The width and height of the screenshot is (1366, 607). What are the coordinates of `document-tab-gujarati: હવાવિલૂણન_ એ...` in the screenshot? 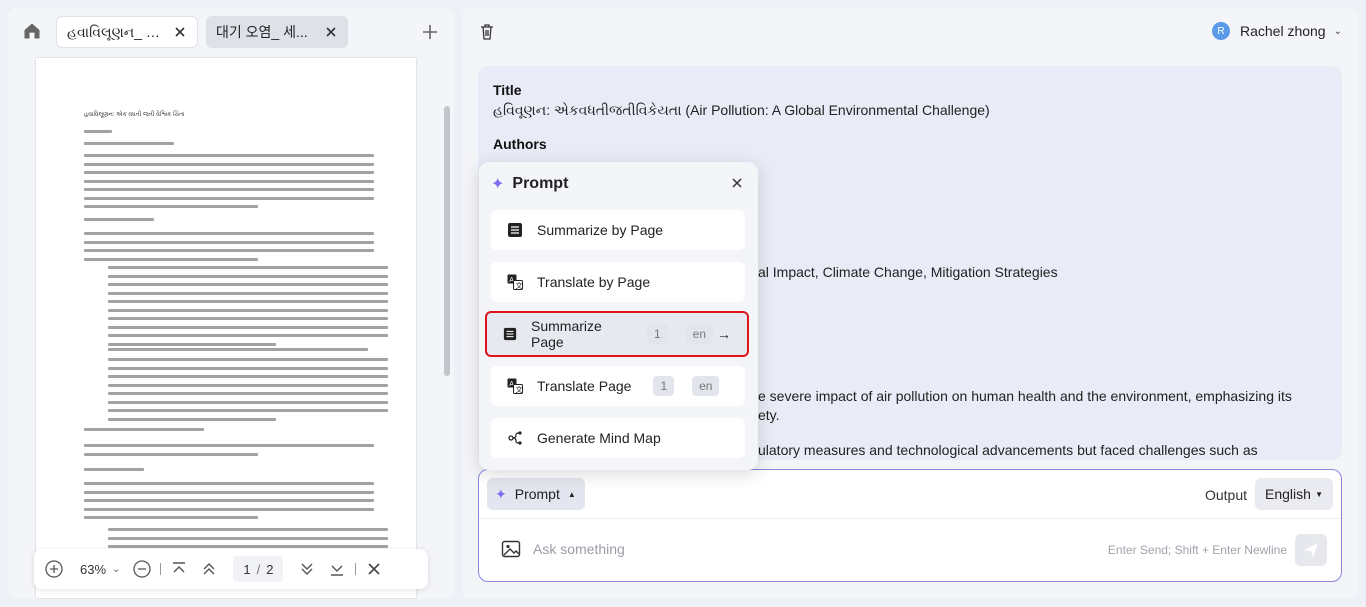 It's located at (127, 32).